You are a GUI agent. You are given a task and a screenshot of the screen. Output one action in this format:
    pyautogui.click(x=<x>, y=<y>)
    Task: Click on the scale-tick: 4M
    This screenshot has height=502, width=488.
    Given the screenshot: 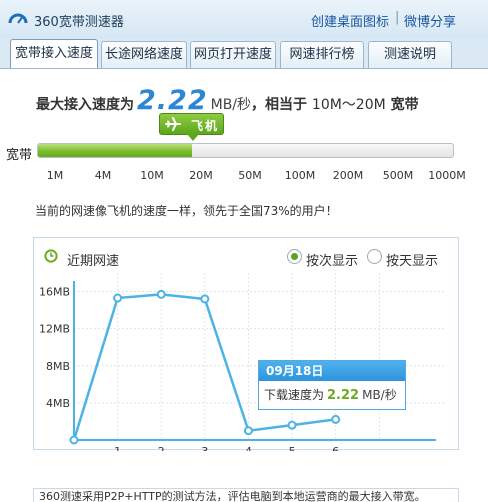 What is the action you would take?
    pyautogui.click(x=103, y=175)
    